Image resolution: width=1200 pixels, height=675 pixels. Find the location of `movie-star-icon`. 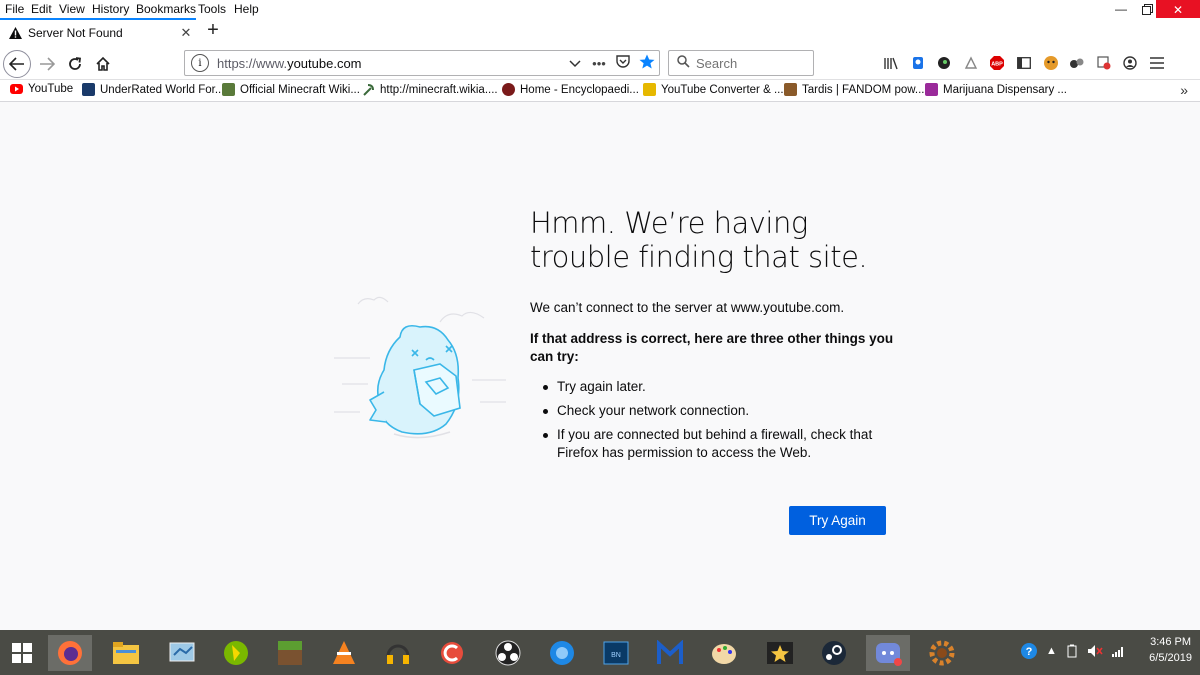

movie-star-icon is located at coordinates (780, 653).